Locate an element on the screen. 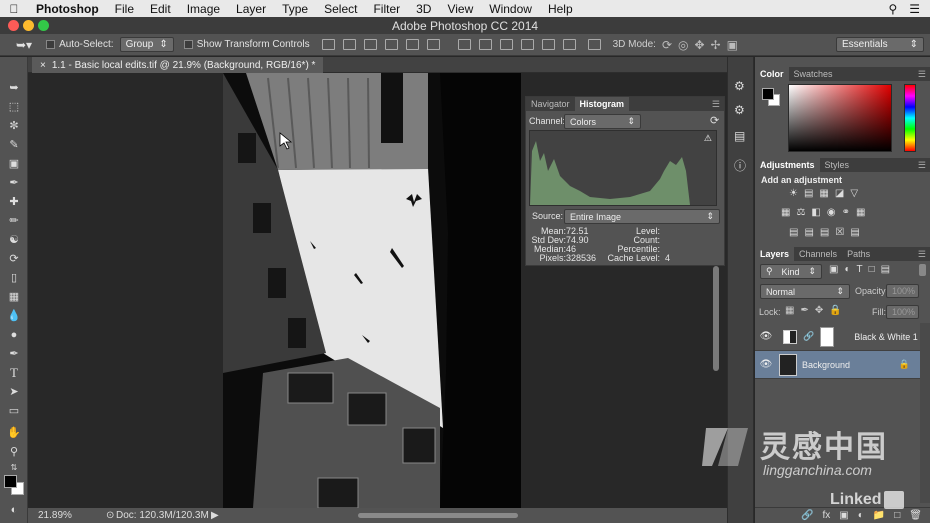  filter-toggle-switch is located at coordinates (922, 270).